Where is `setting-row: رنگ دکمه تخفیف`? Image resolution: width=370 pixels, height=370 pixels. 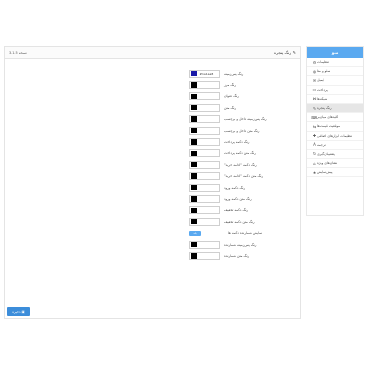 setting-row: رنگ دکمه تخفیف is located at coordinates (244, 210).